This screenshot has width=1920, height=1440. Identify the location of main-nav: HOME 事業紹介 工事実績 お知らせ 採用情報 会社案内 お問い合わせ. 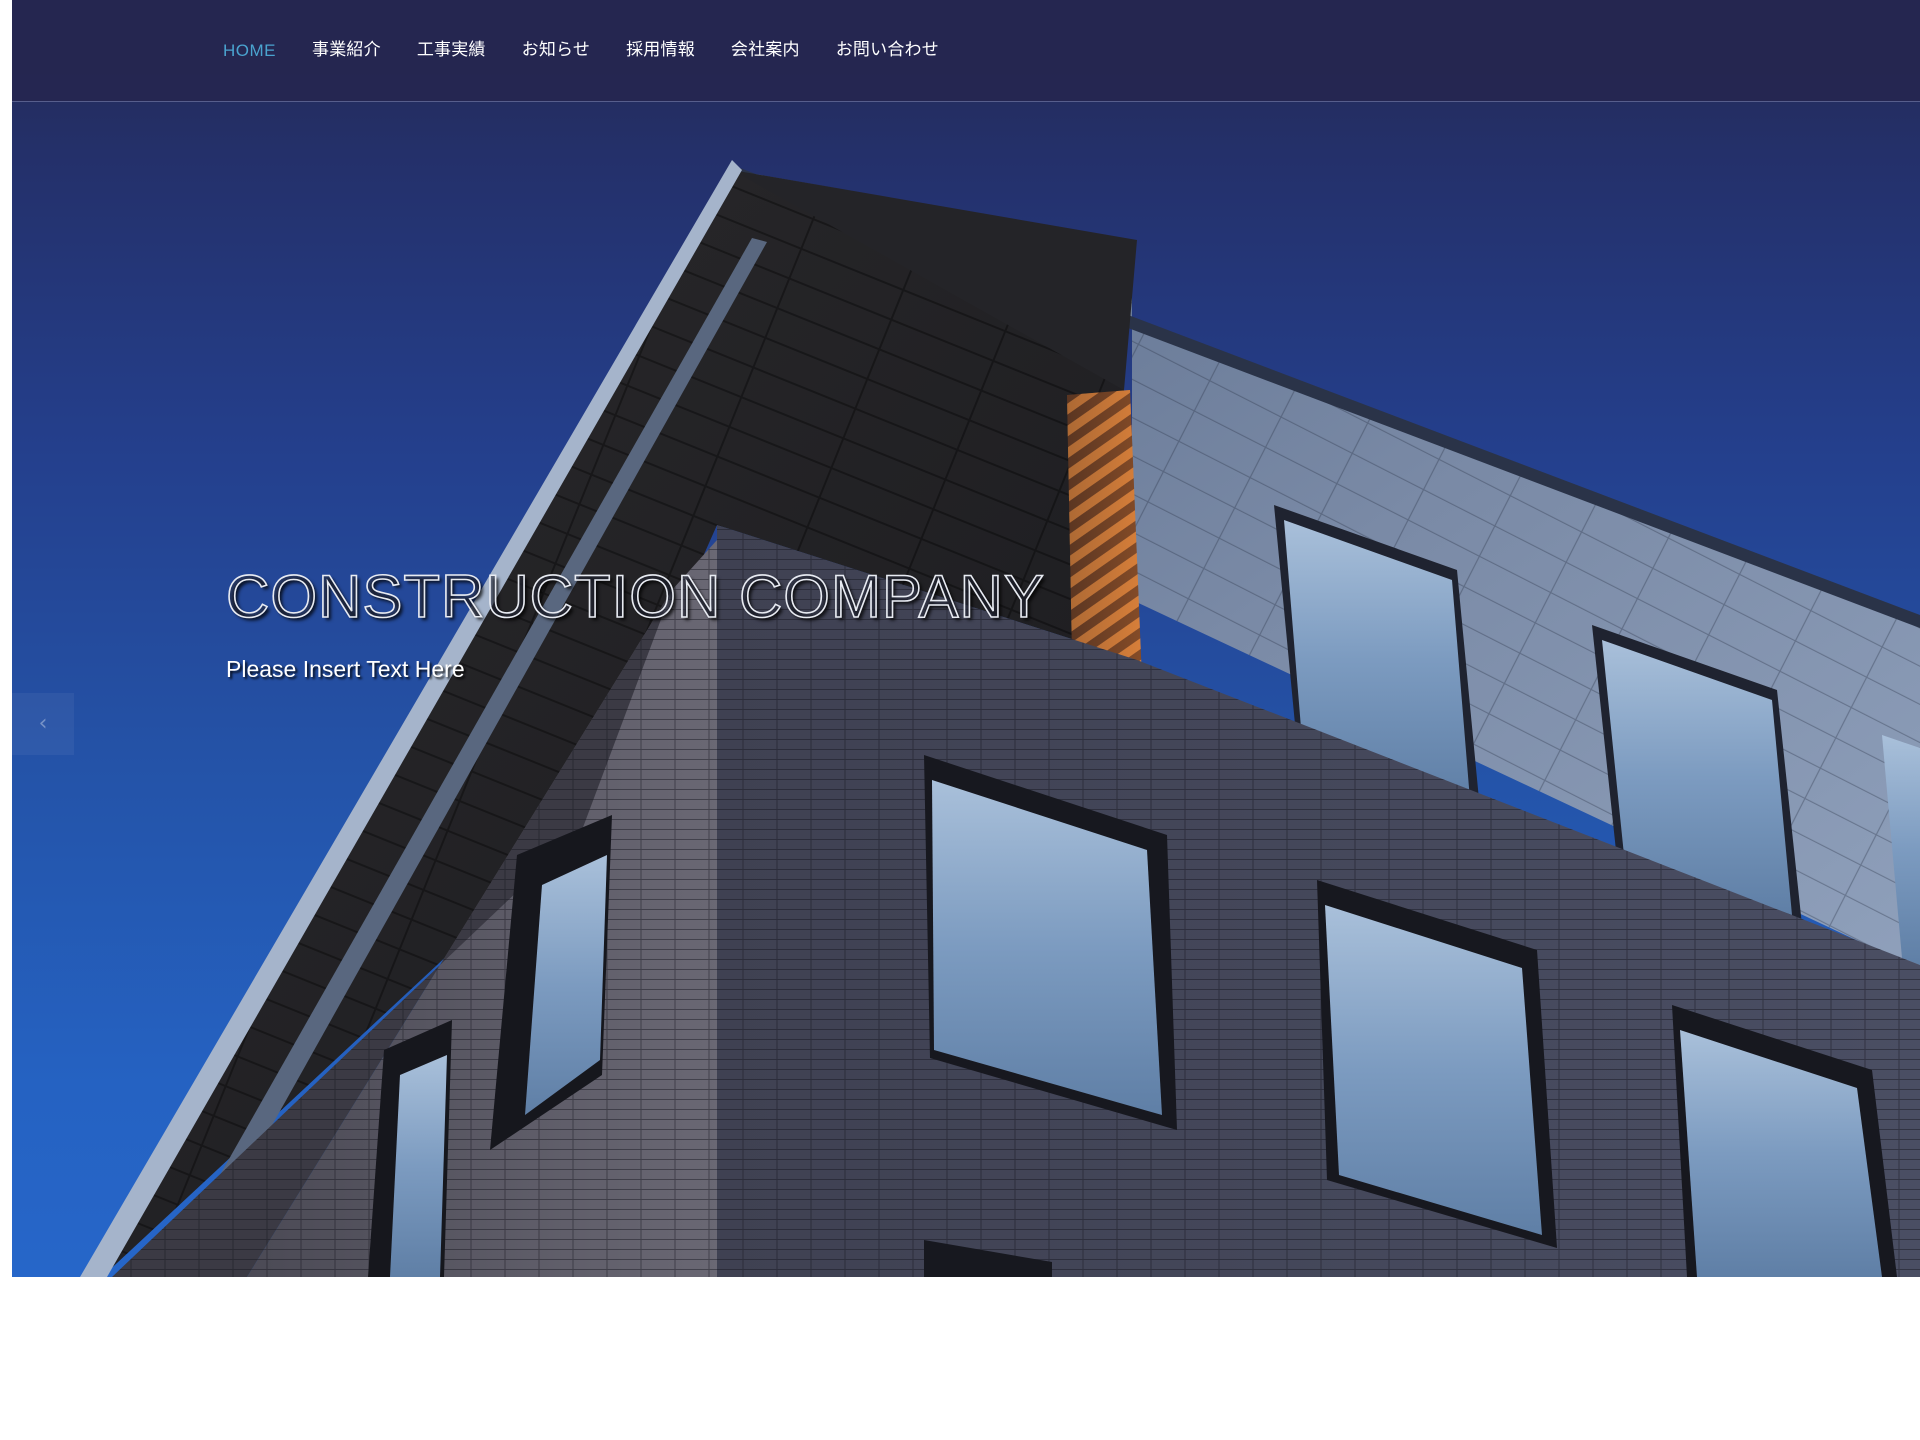
(584, 50).